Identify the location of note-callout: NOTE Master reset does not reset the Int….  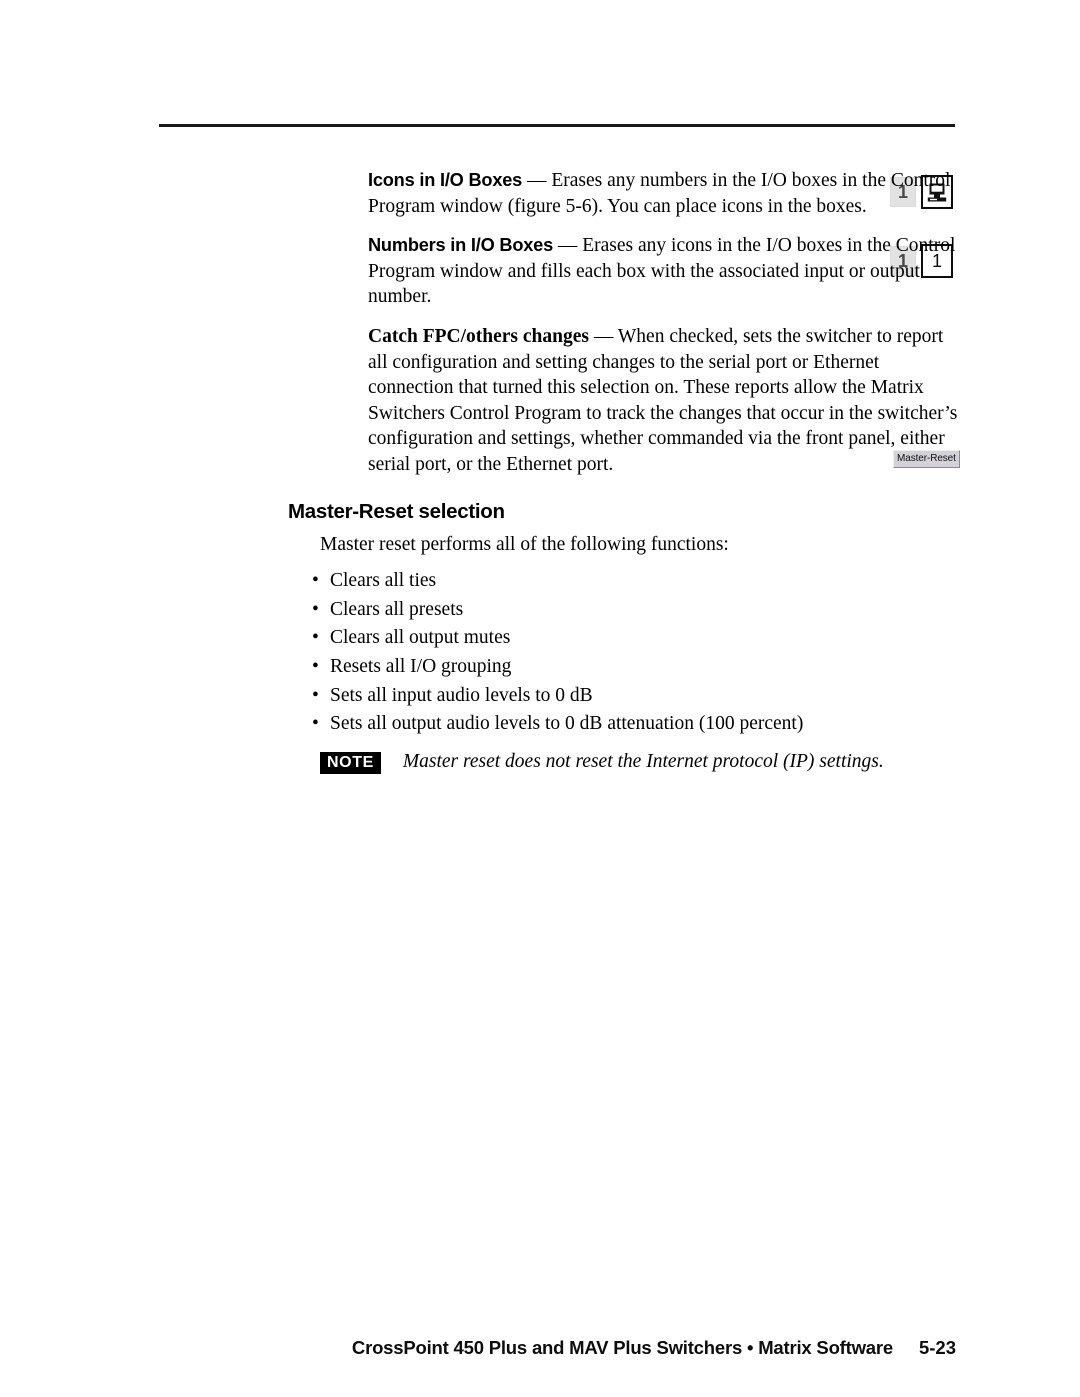
(640, 762).